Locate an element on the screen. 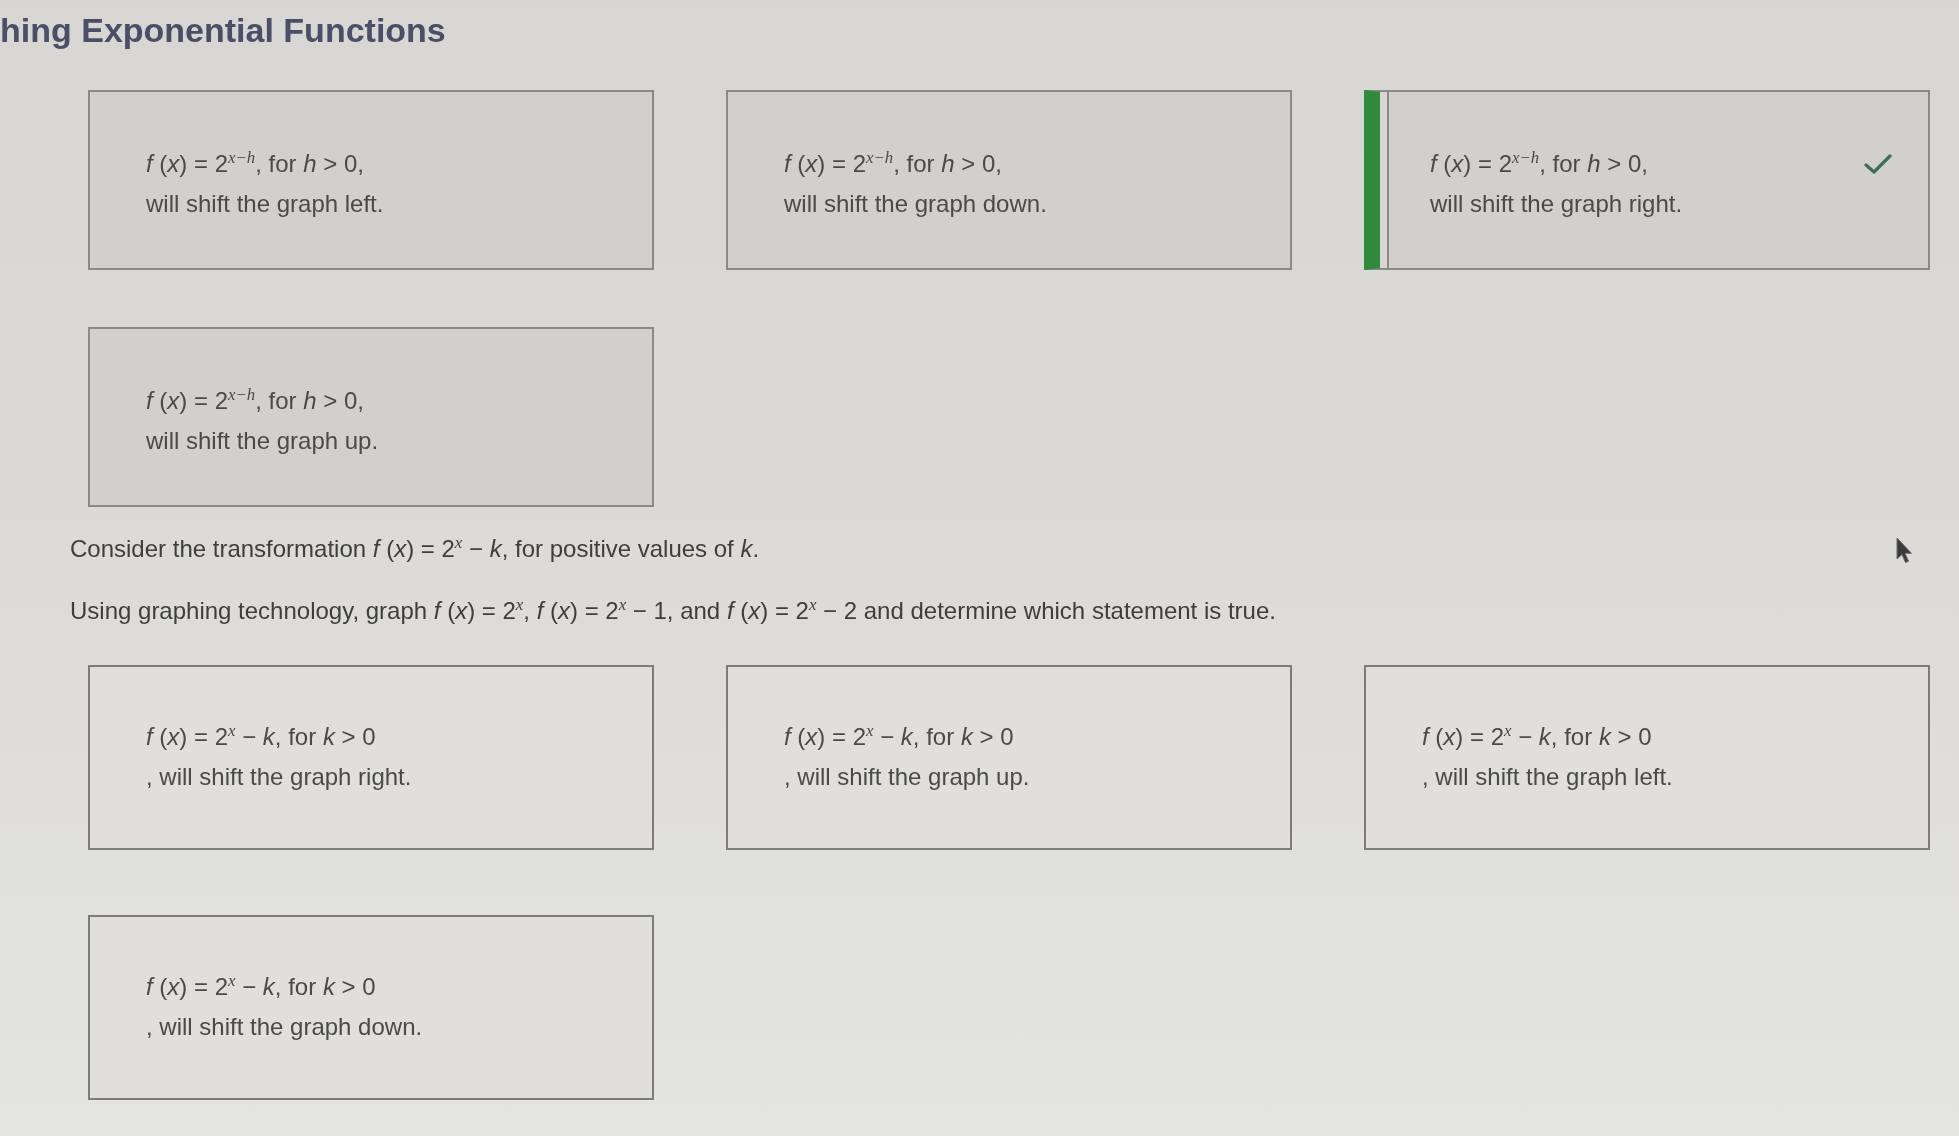  option-statement: , will shift the graph right. is located at coordinates (279, 777).